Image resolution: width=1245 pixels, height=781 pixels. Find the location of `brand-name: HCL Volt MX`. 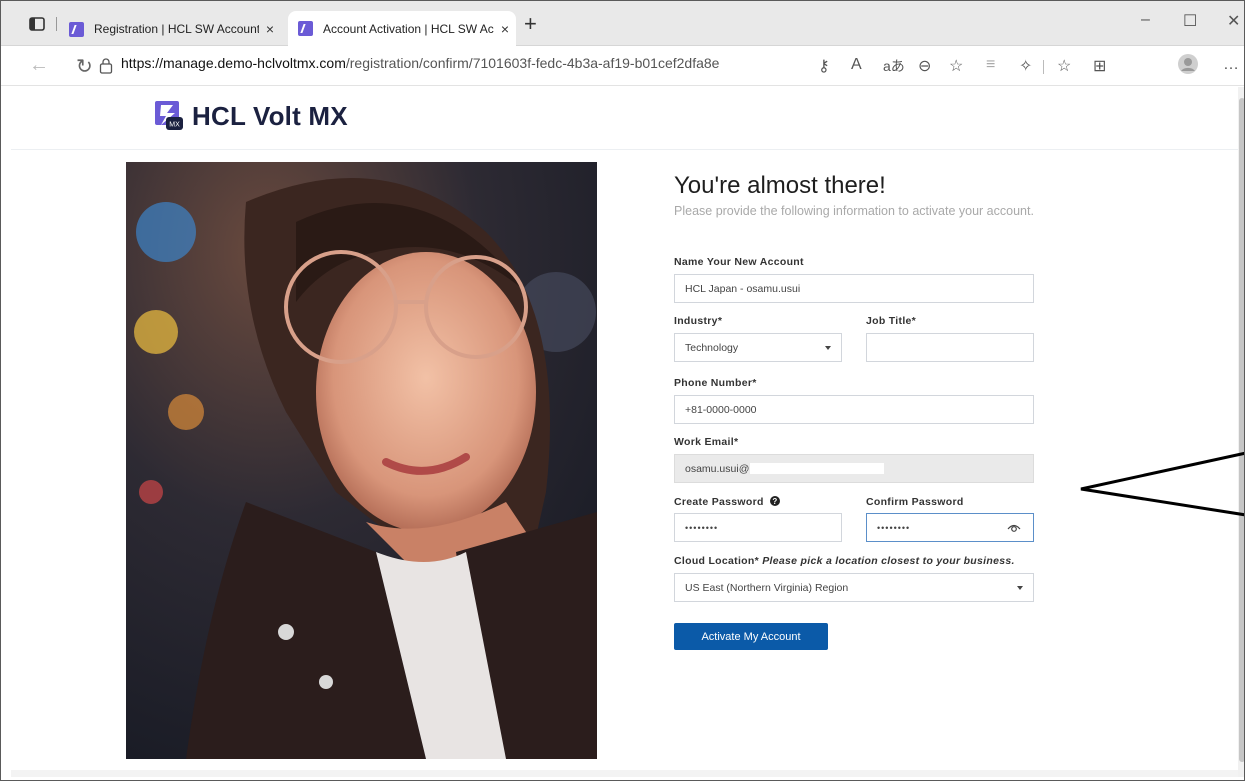

brand-name: HCL Volt MX is located at coordinates (270, 116).